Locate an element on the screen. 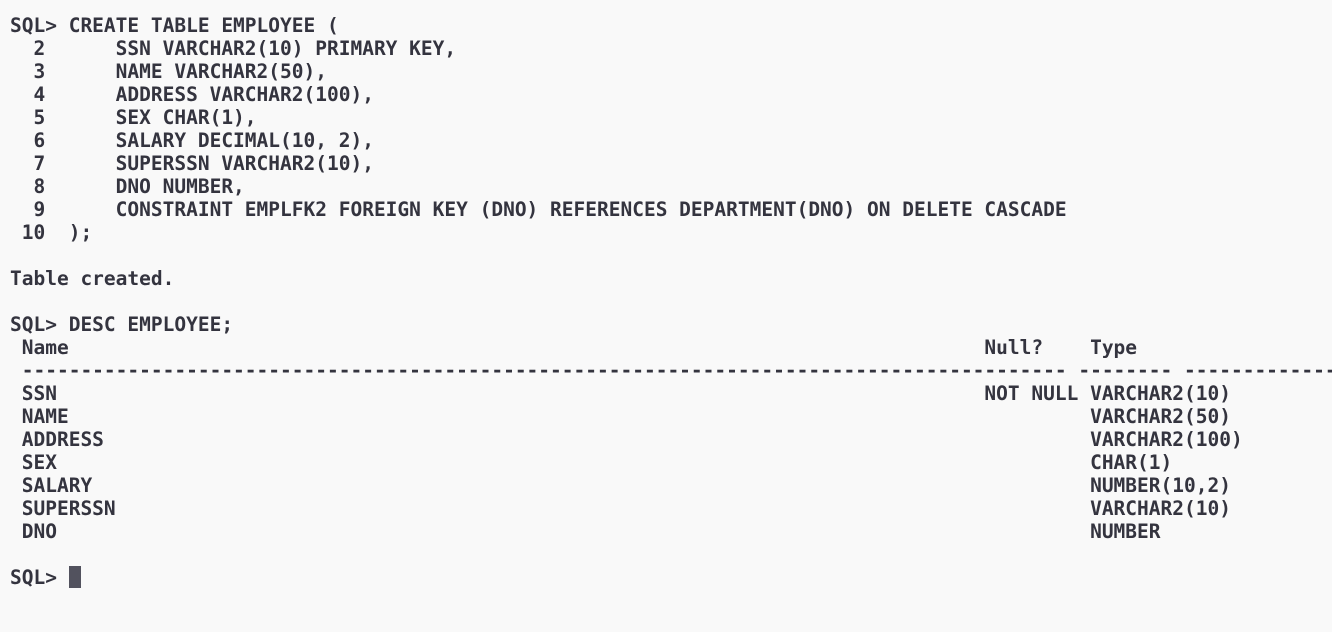  desc-table-row: ADDRESS VARCHAR2(100) is located at coordinates (626, 439).